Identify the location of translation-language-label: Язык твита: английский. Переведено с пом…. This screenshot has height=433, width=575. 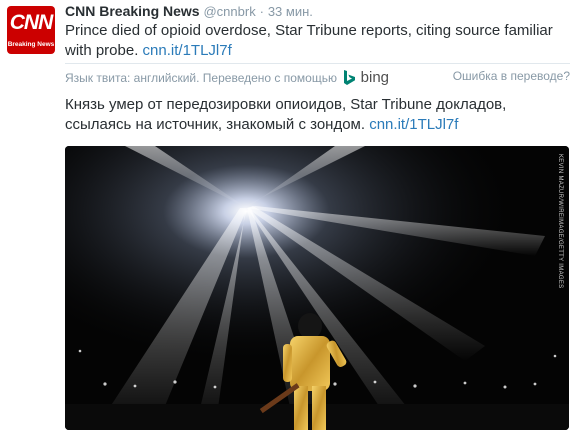
(201, 78).